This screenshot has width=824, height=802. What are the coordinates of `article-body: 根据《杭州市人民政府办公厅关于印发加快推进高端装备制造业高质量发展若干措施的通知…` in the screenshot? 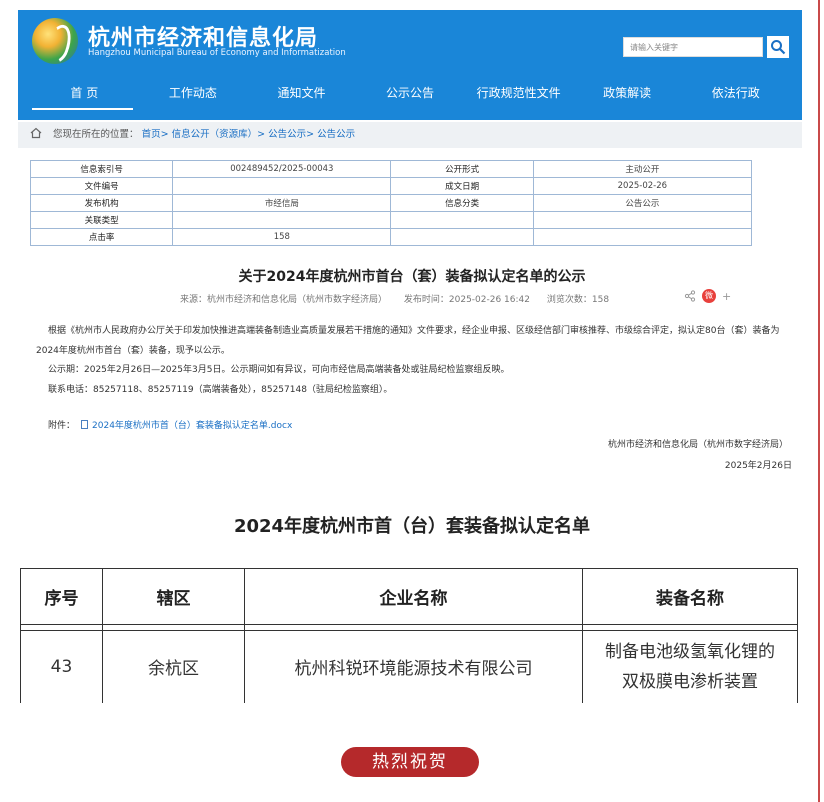 It's located at (416, 361).